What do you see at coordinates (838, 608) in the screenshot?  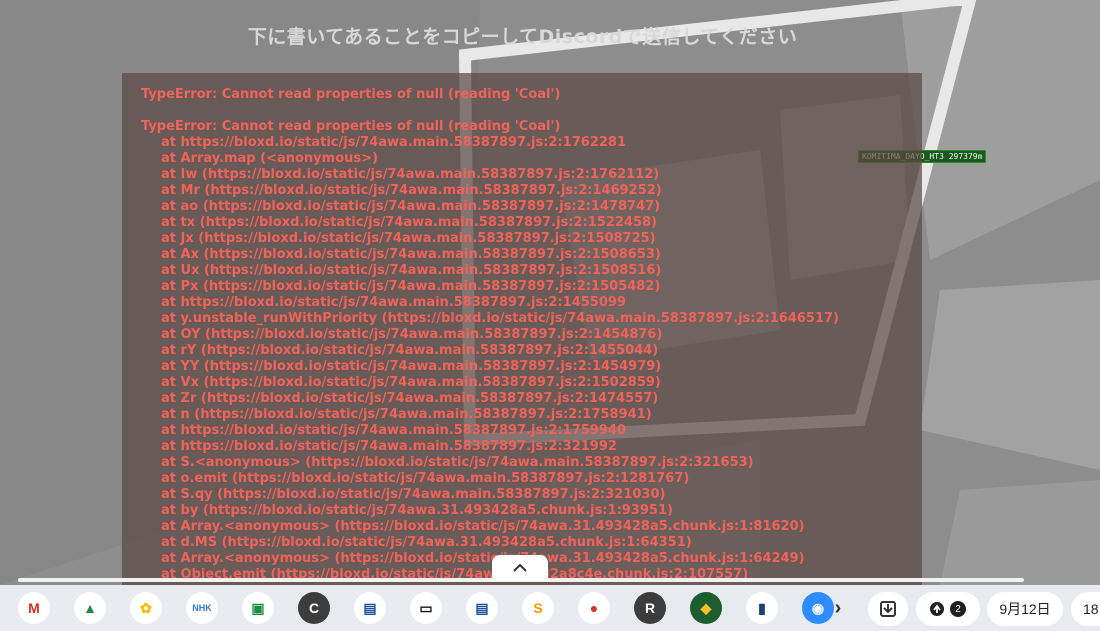 I see `shelf-overflow-button: ›` at bounding box center [838, 608].